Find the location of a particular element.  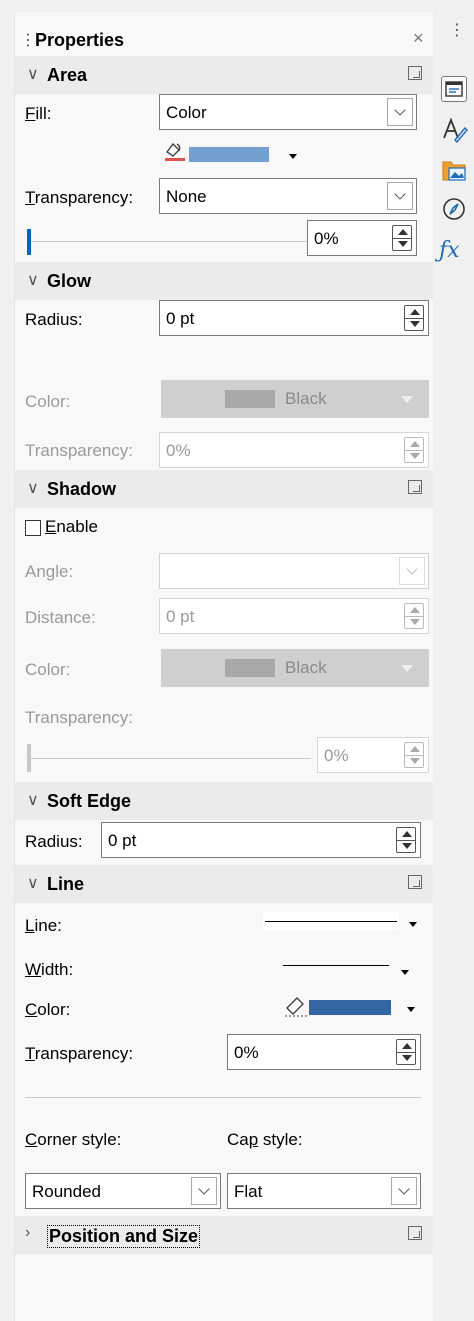

glow-radius-label: Radius: is located at coordinates (54, 319).